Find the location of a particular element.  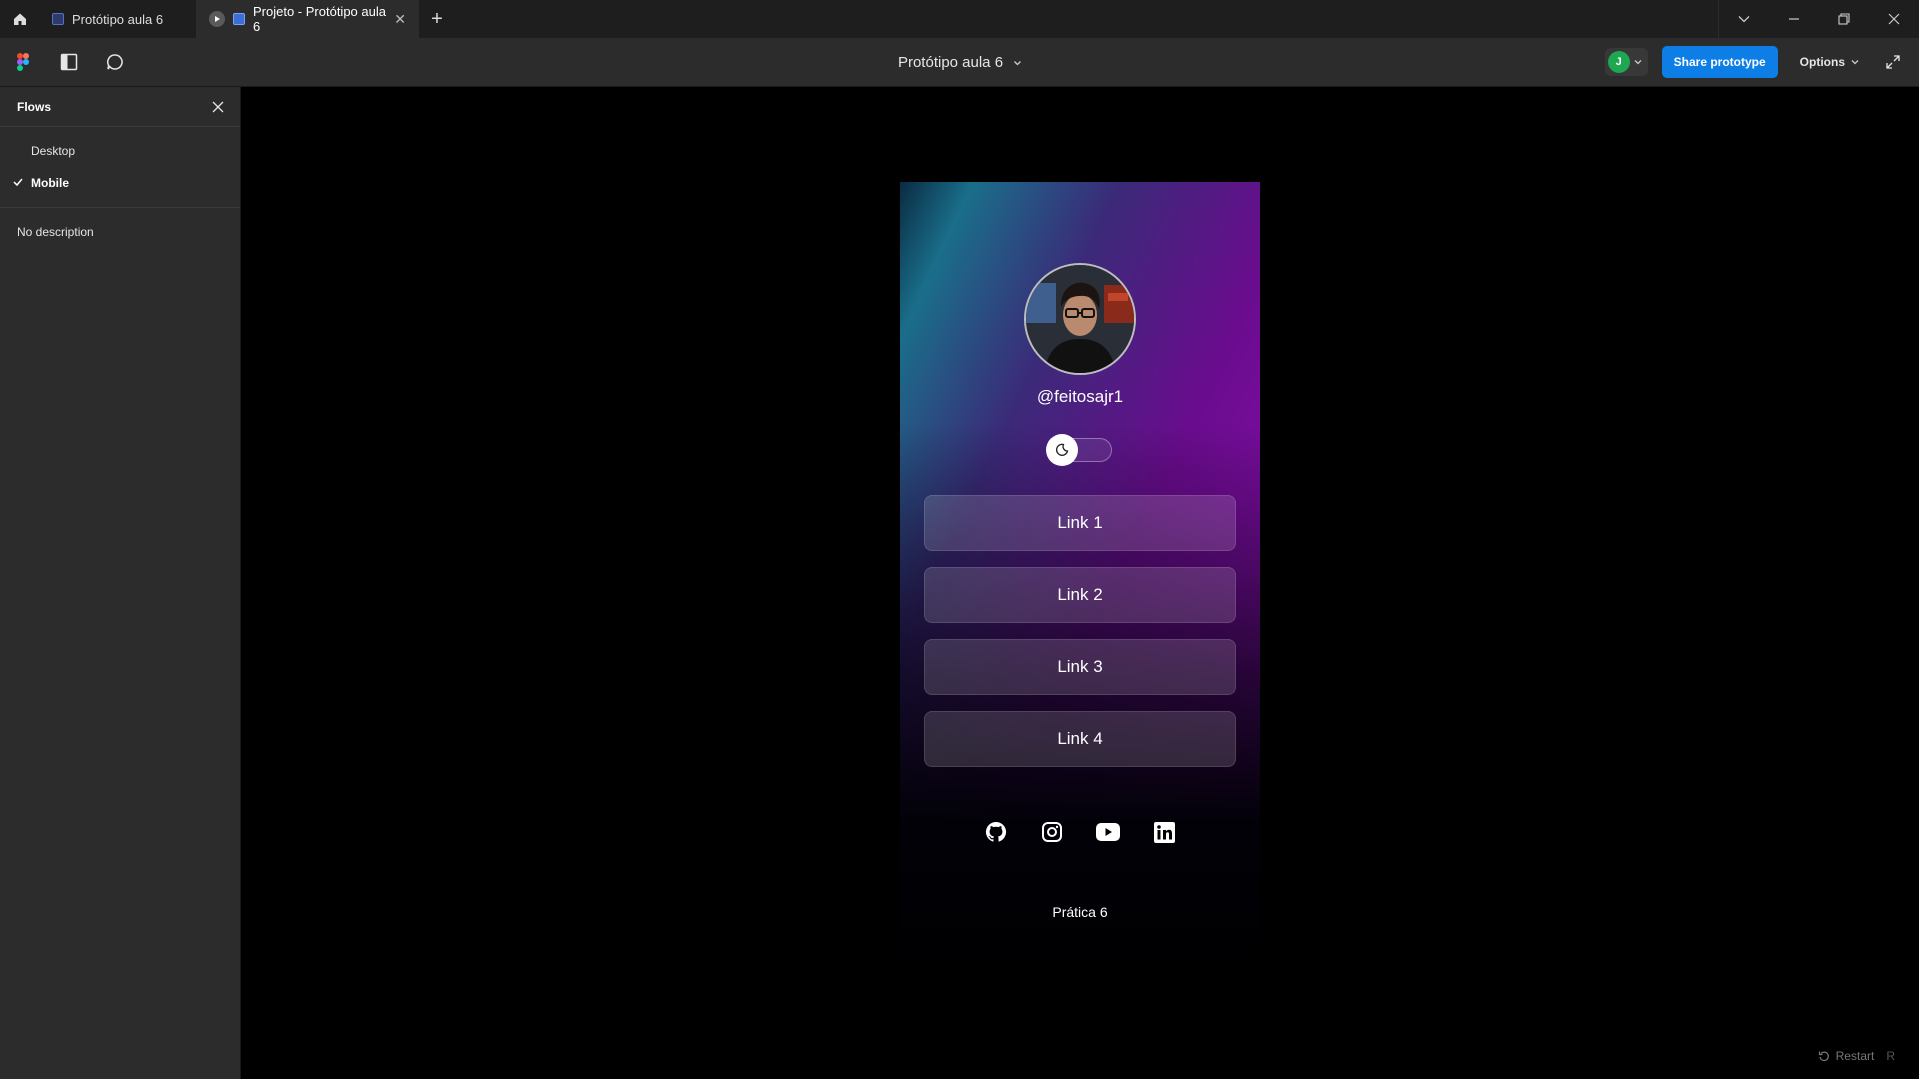

window-controls is located at coordinates (1818, 19).